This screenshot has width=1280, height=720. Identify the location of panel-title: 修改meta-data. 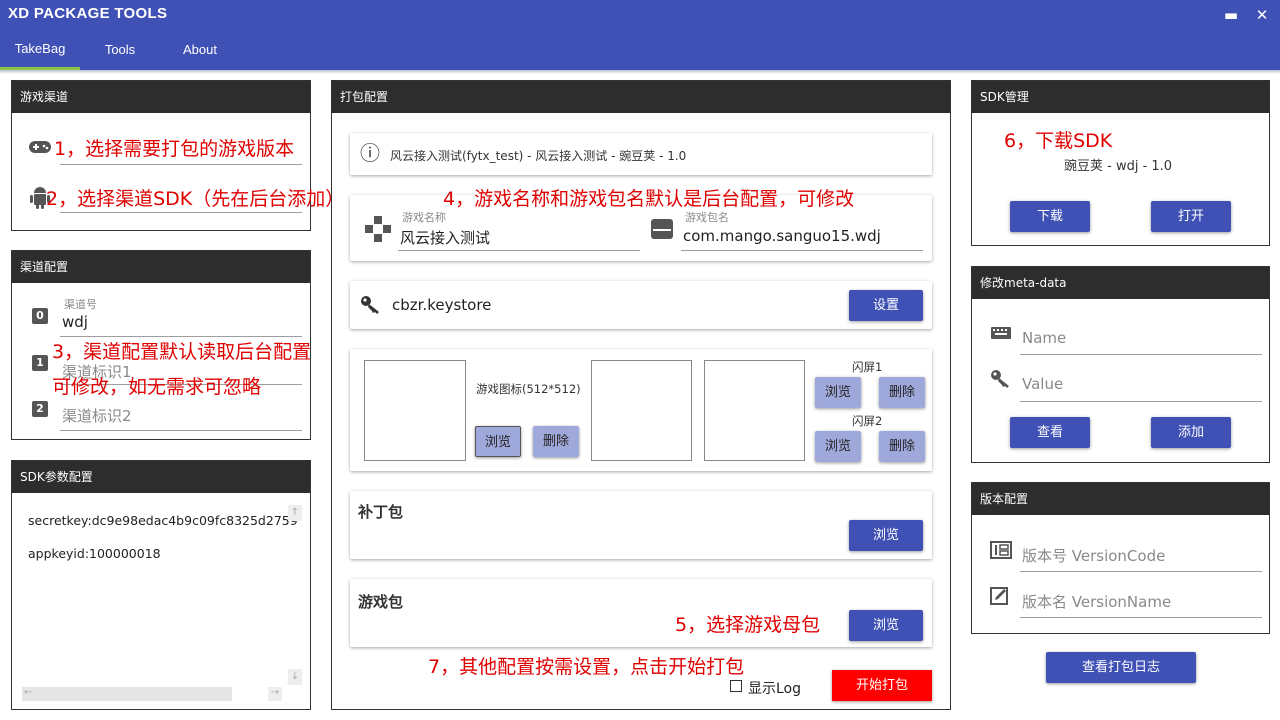
(1120, 283).